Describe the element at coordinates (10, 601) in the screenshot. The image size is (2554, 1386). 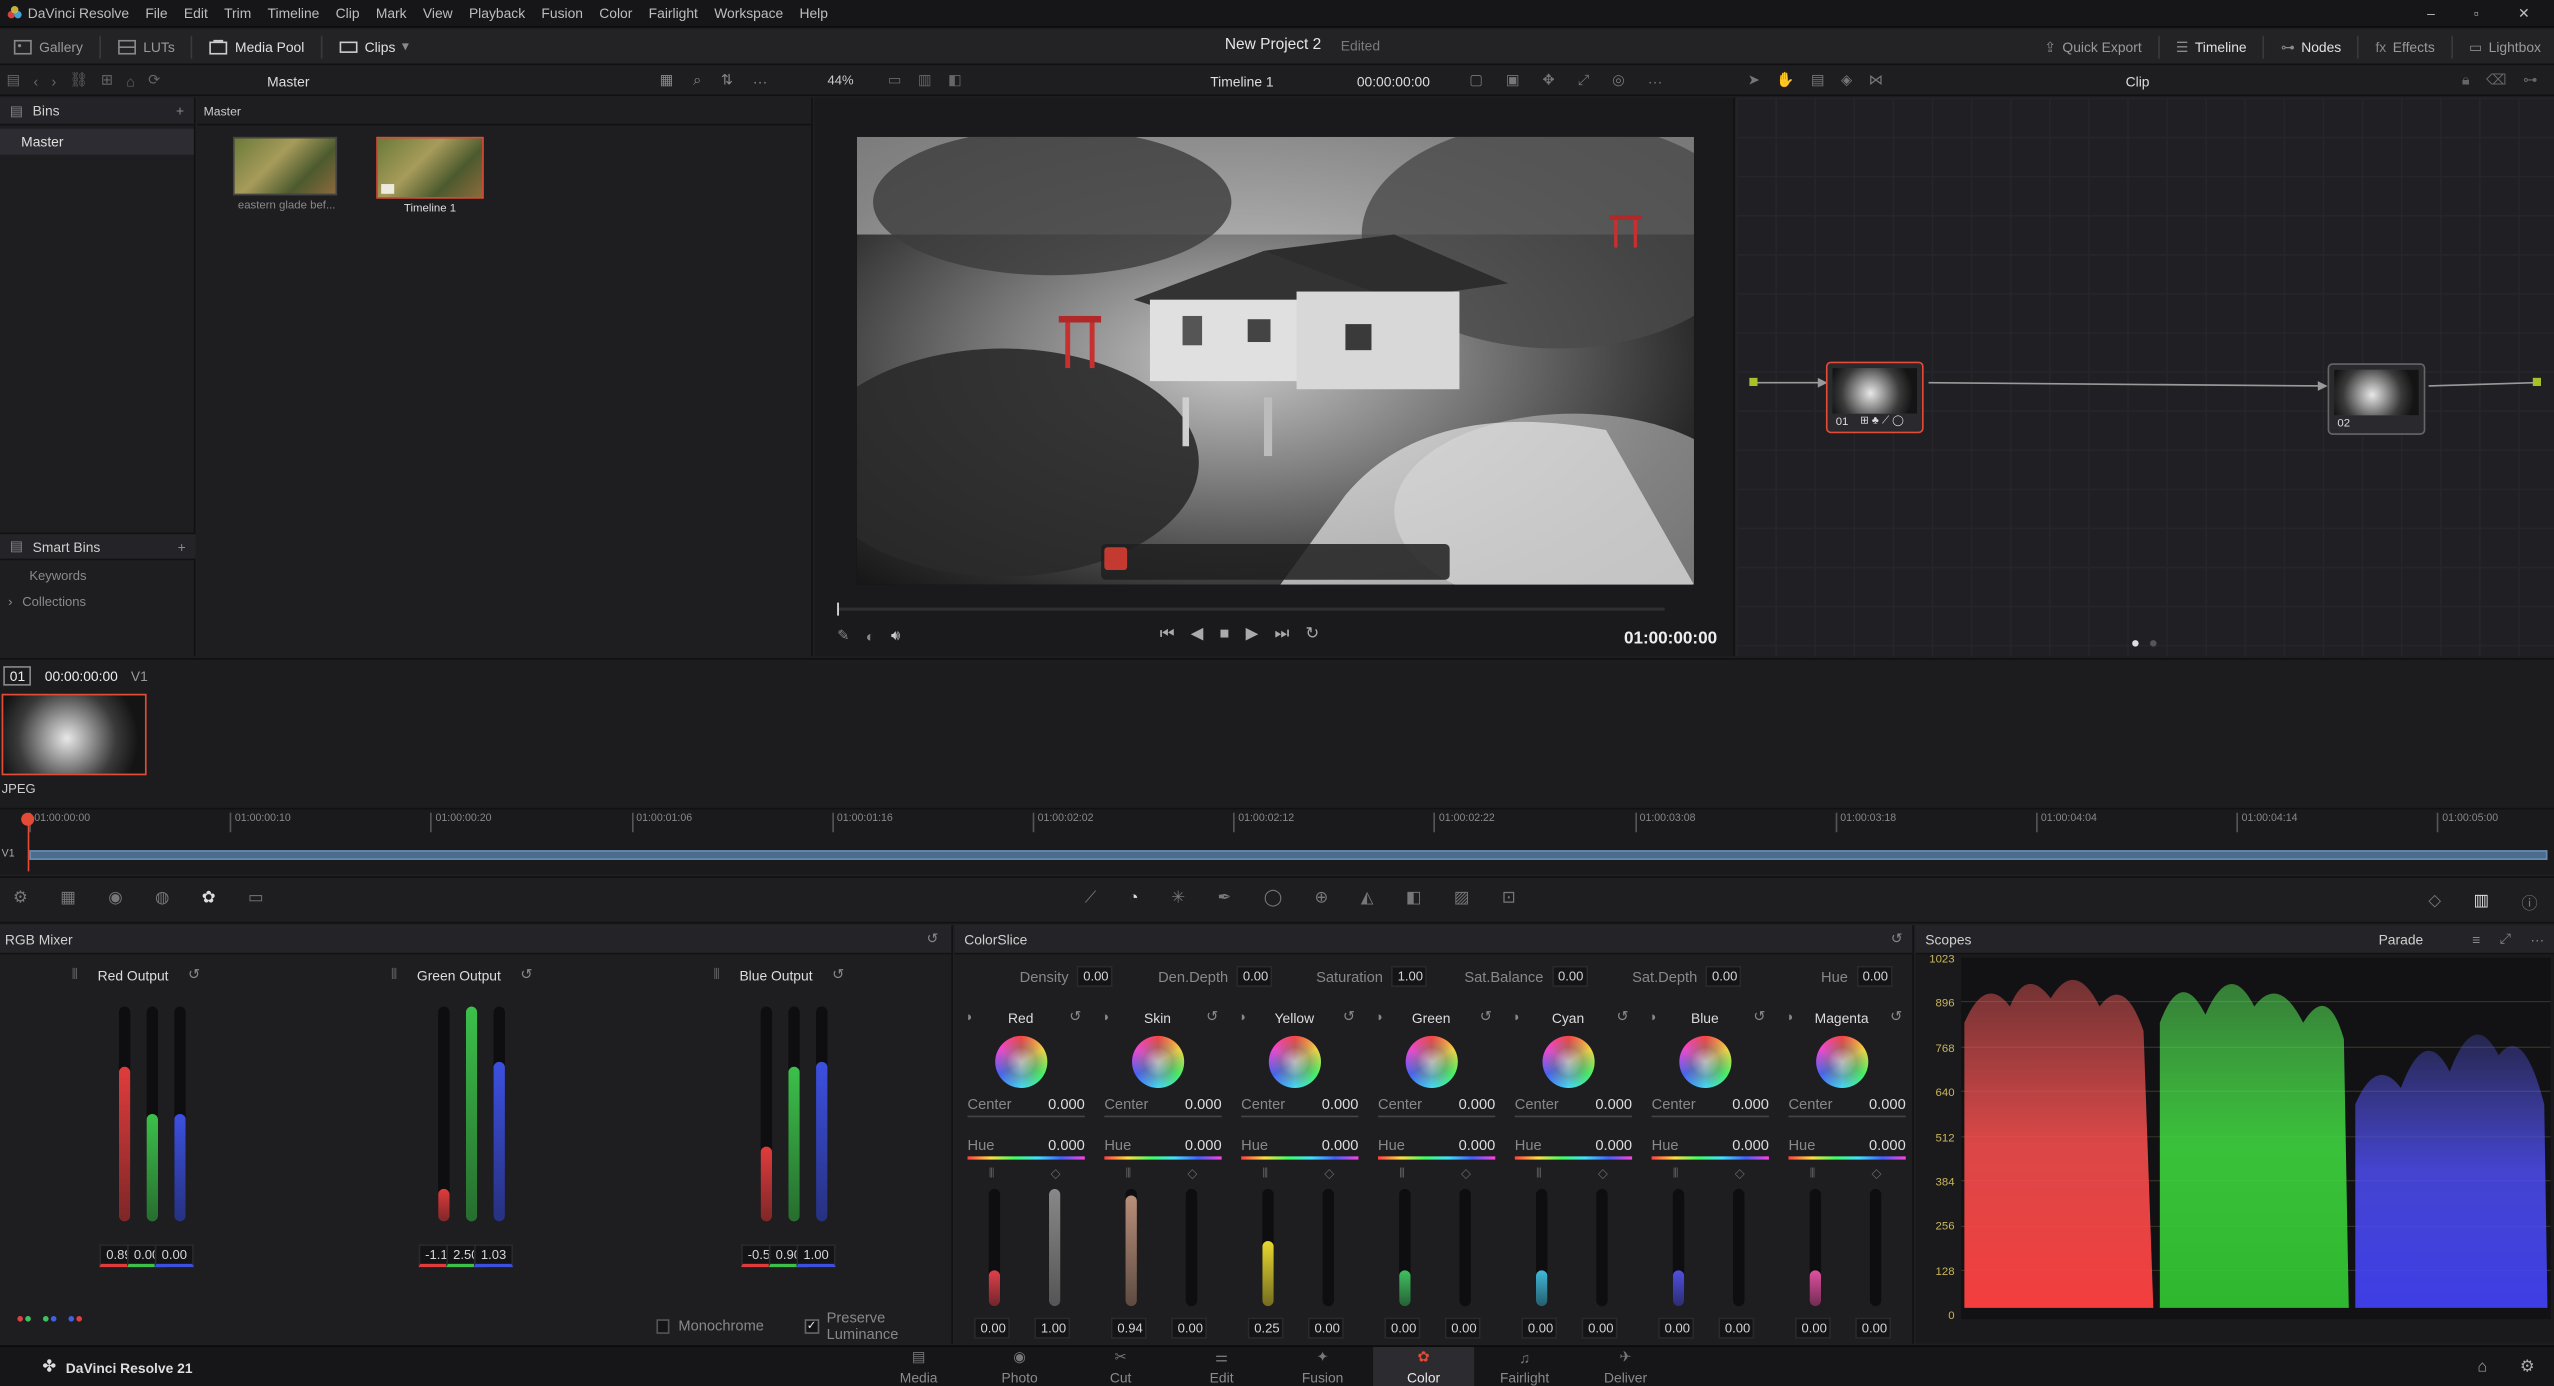
I see `expand-chevron-icon: ›` at that location.